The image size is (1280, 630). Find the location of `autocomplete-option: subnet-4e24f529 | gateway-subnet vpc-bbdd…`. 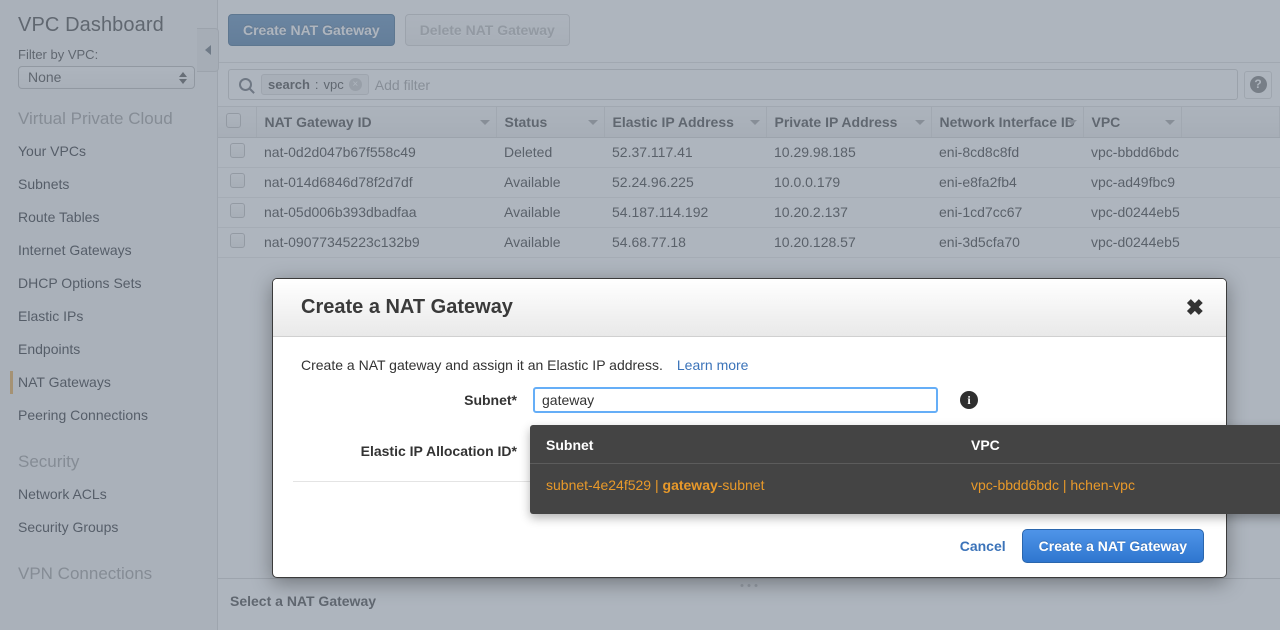

autocomplete-option: subnet-4e24f529 | gateway-subnet vpc-bbdd… is located at coordinates (905, 478).